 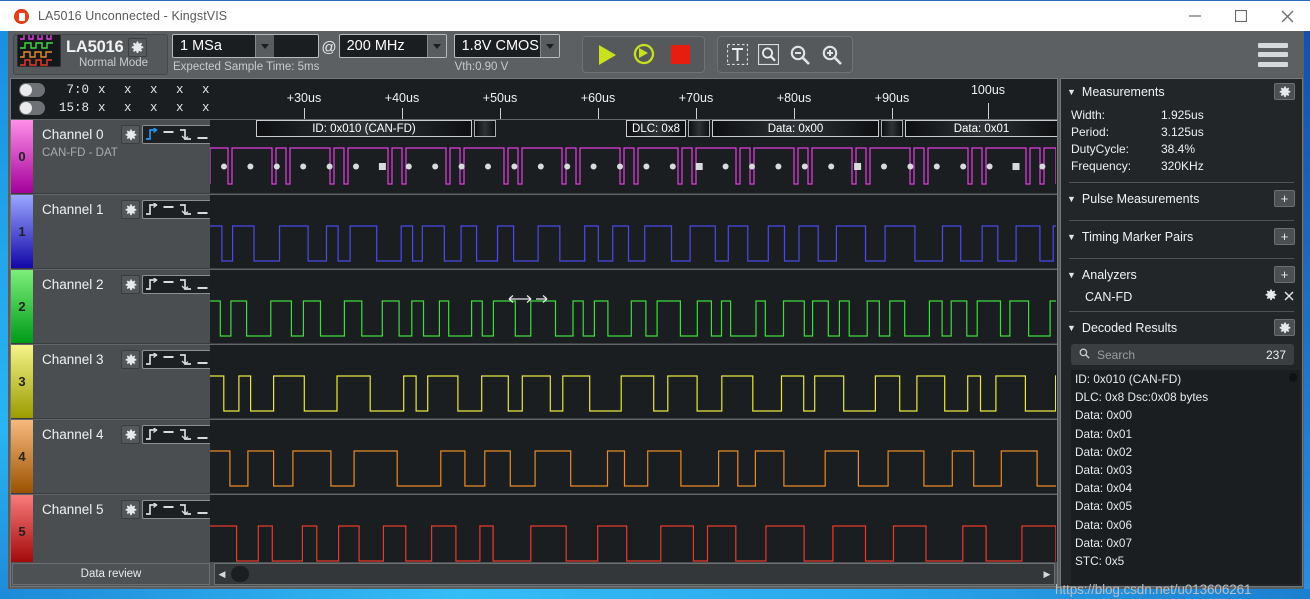 What do you see at coordinates (1284, 274) in the screenshot?
I see `add-analyzer-button: +` at bounding box center [1284, 274].